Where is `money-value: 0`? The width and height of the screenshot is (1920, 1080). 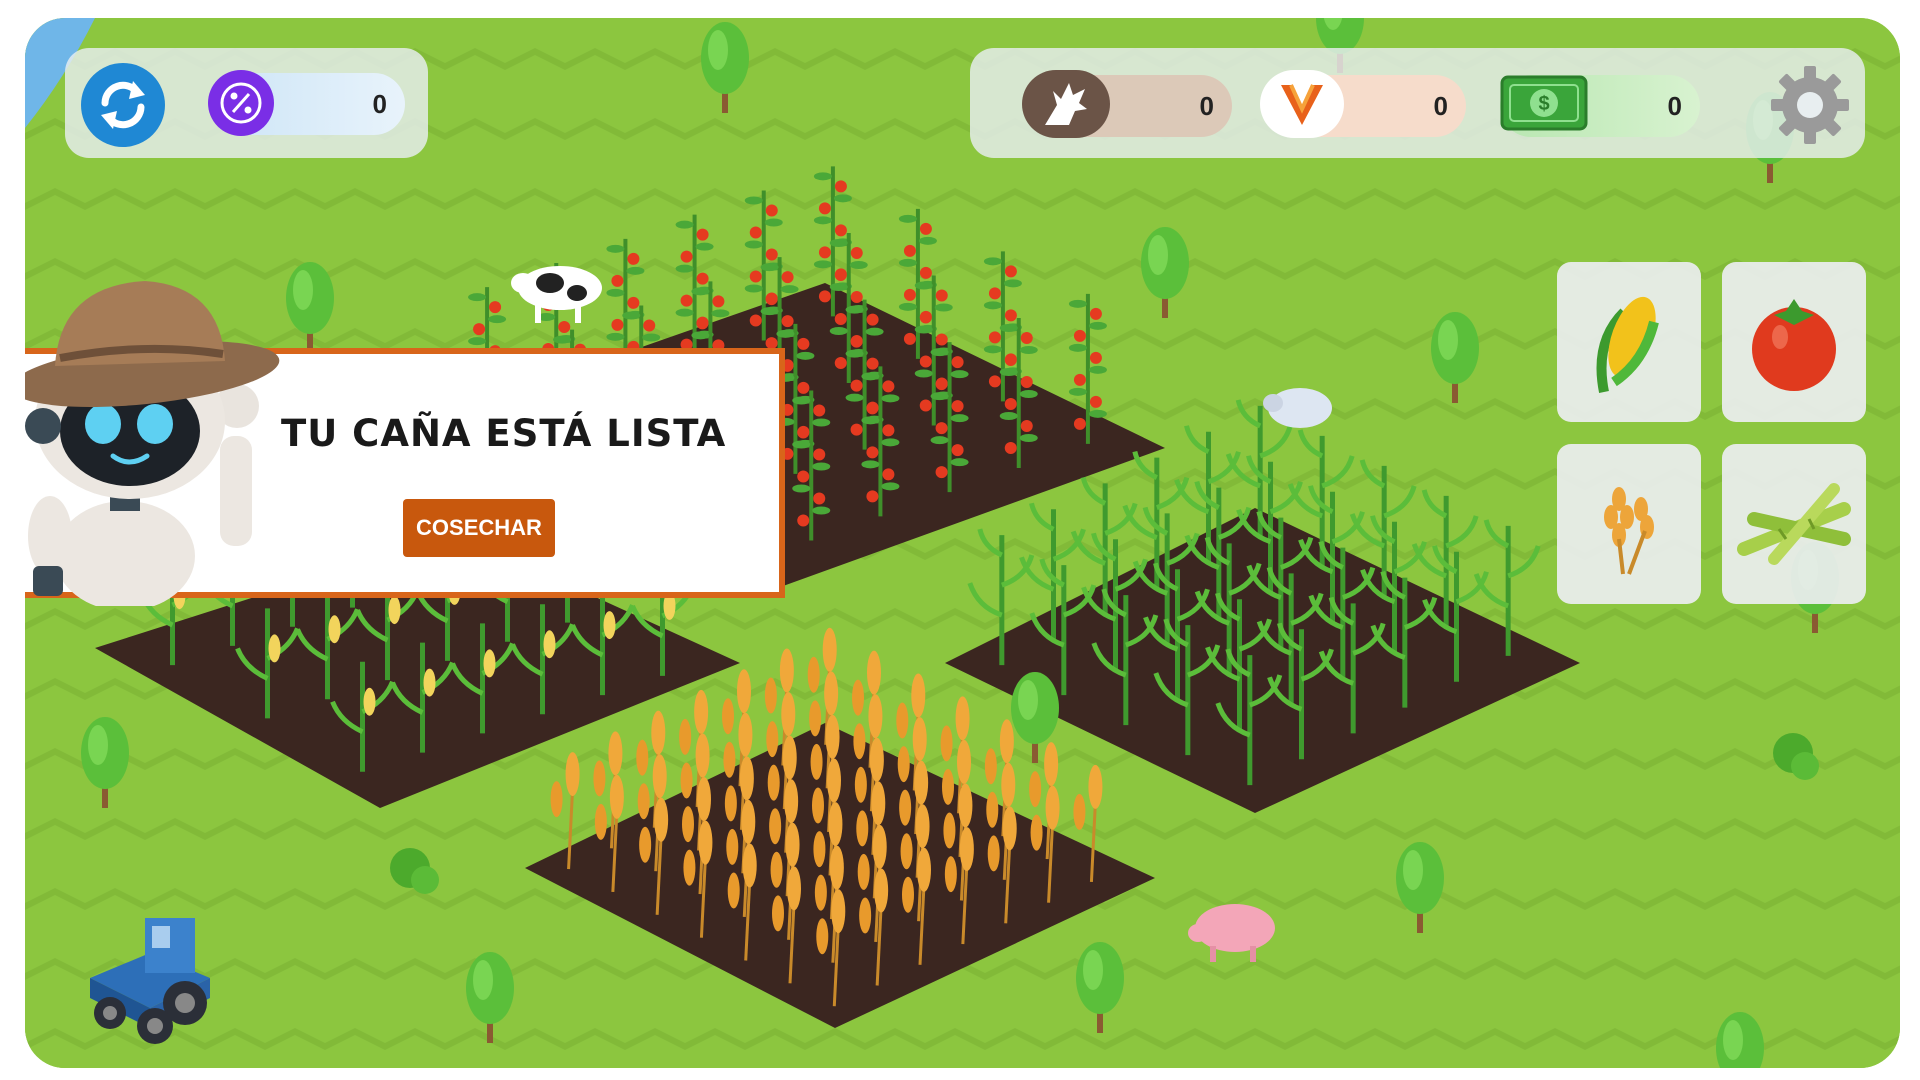 money-value: 0 is located at coordinates (1674, 105).